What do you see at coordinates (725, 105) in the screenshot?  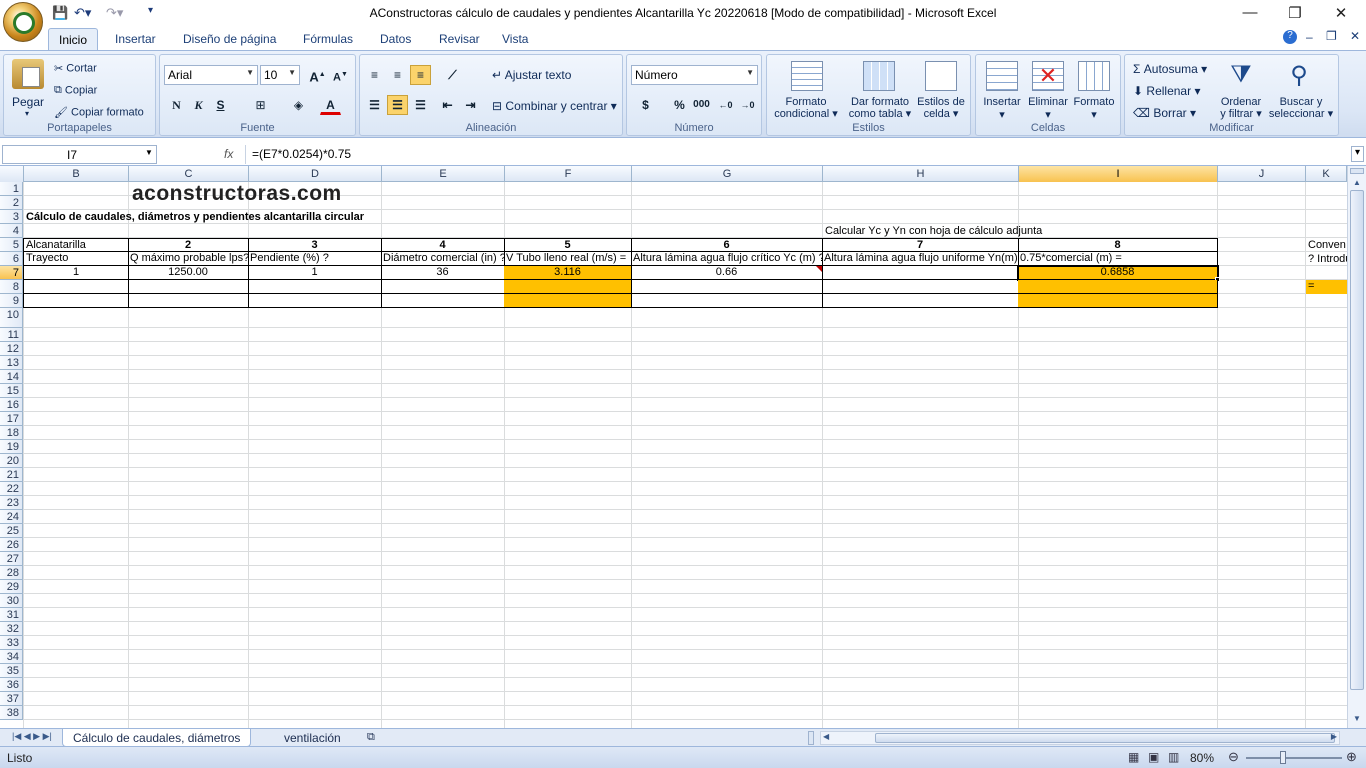 I see `increase-decimal-icon: ←0` at bounding box center [725, 105].